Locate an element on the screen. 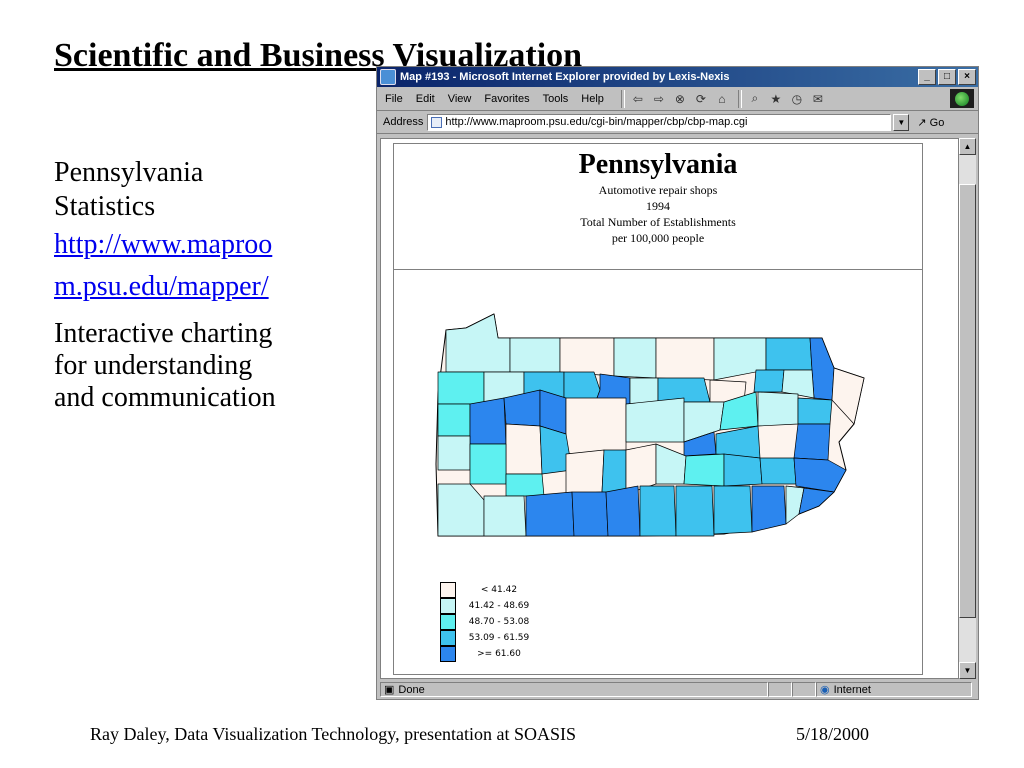  map-subtitle-line-2: 1994 is located at coordinates (658, 206).